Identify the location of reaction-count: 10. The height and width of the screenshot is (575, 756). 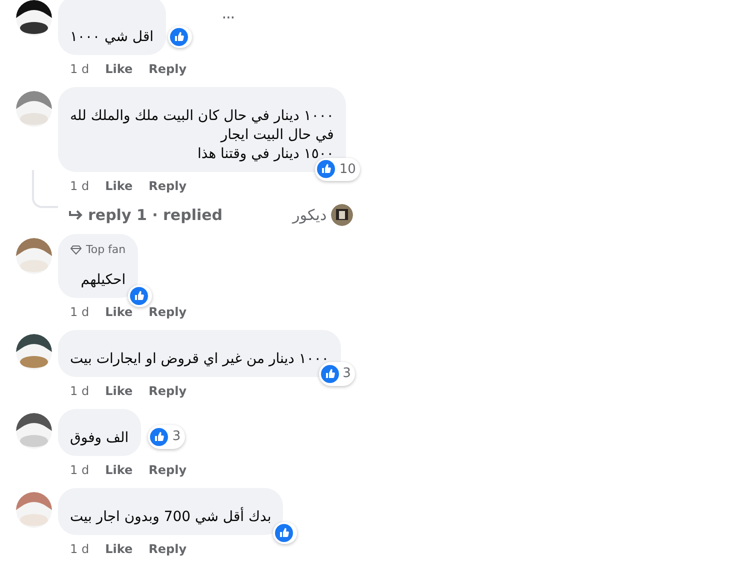
(337, 169).